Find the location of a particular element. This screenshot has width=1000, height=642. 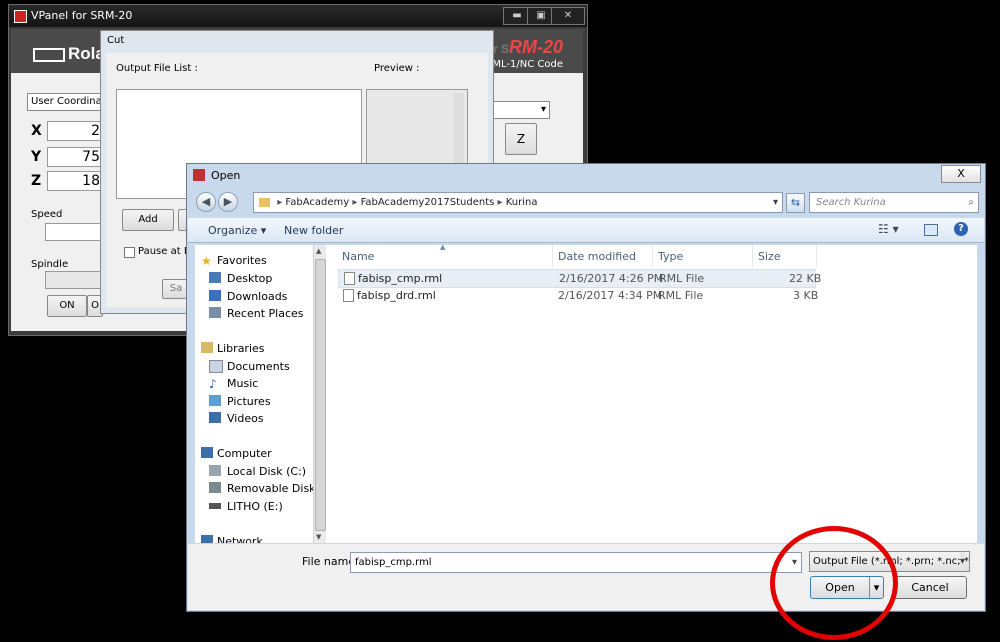

column-date-modified: Date modified is located at coordinates (597, 256).